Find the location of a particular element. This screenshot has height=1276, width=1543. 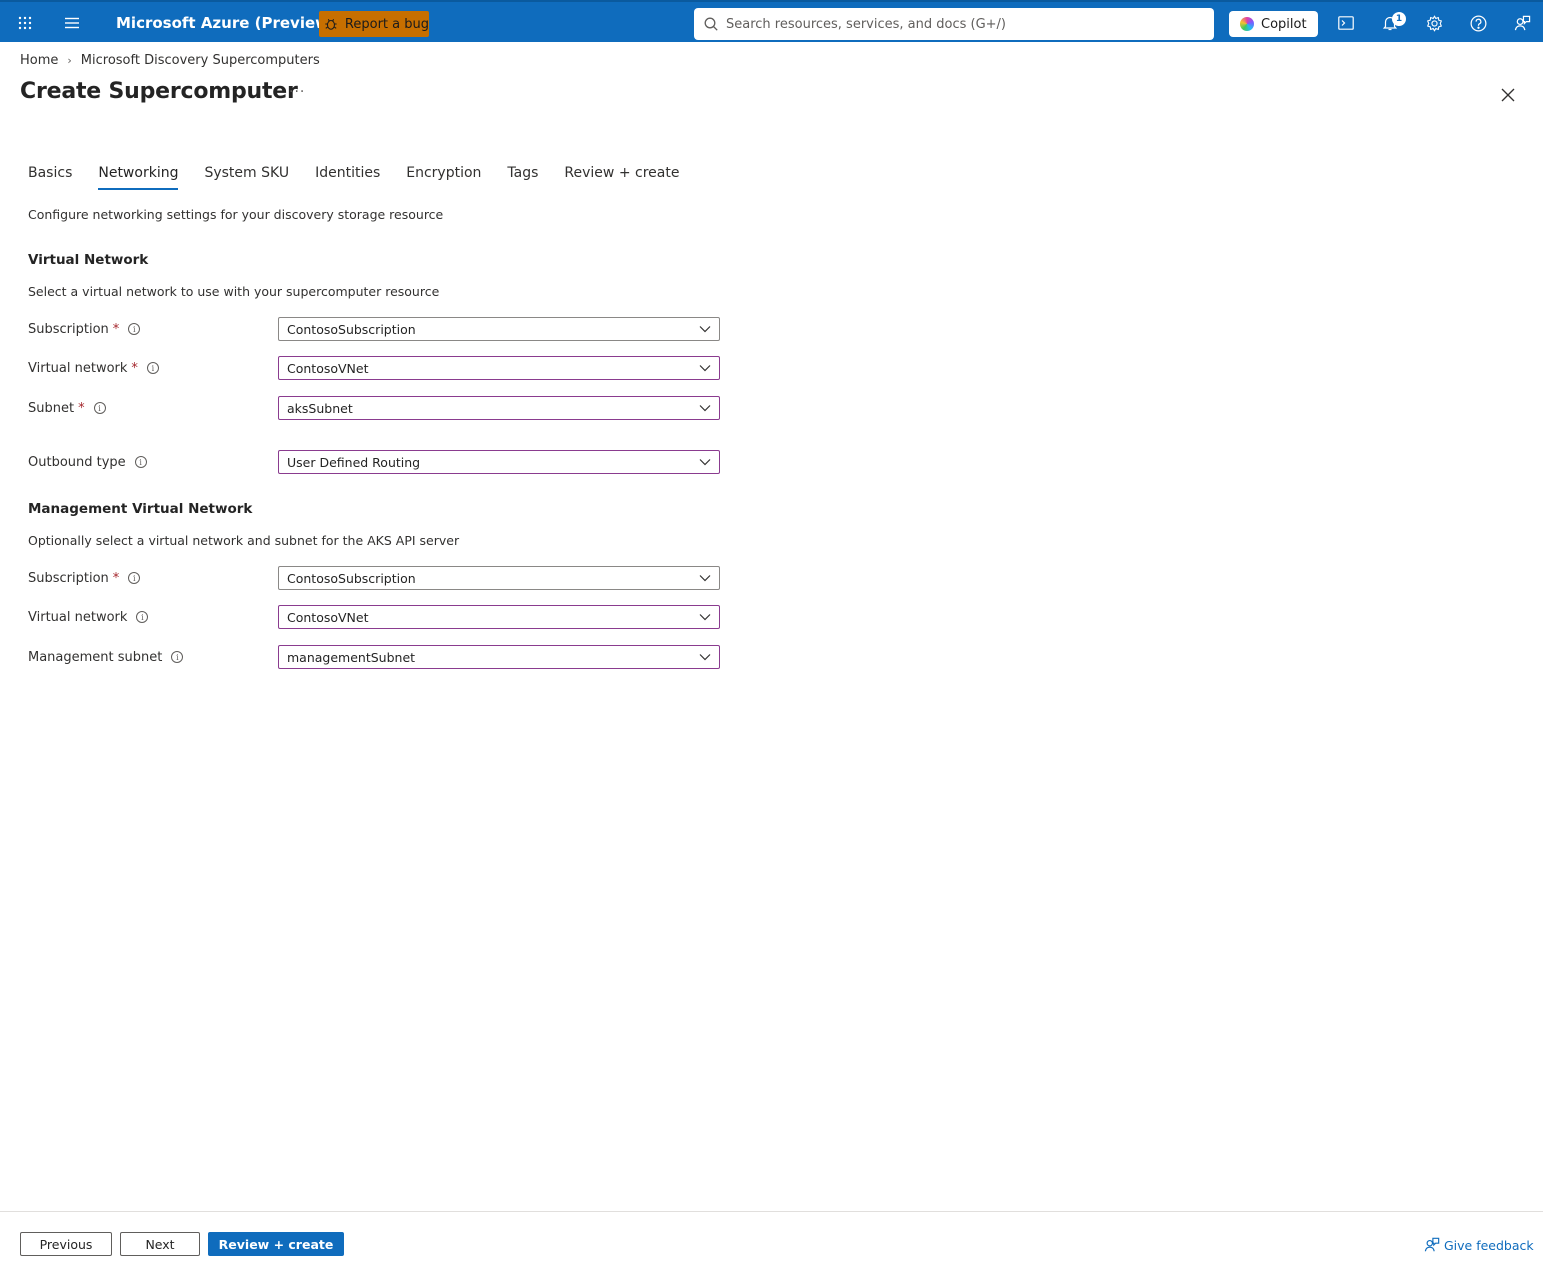

mgmt-virtual-network-value: ContosoVNet is located at coordinates (328, 617).